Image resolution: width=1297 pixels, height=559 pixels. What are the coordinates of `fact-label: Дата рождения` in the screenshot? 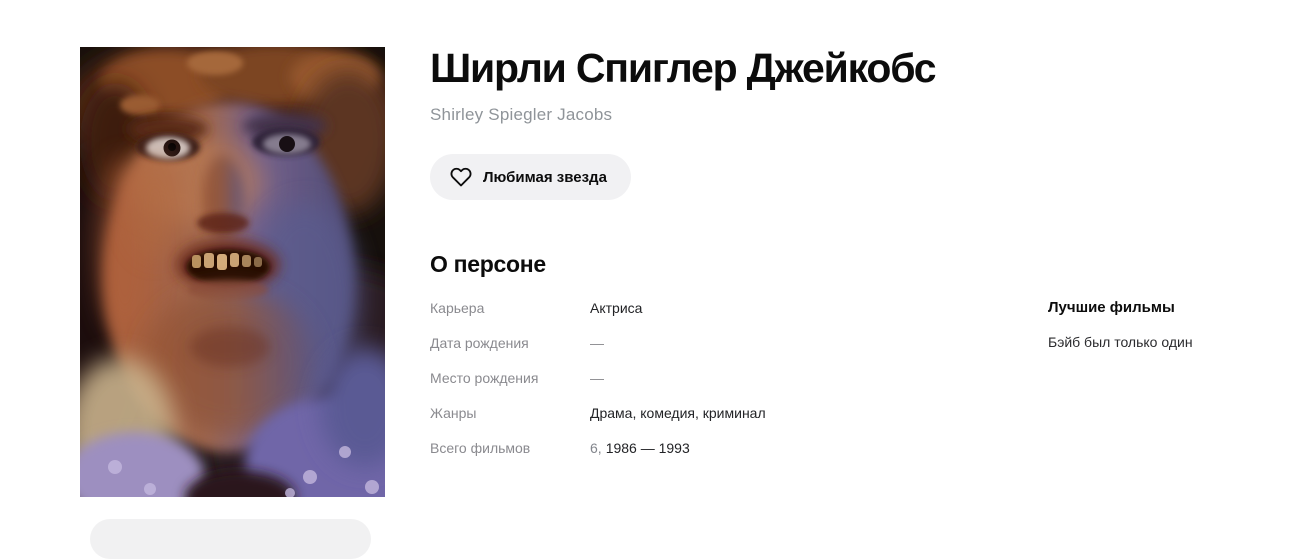 It's located at (479, 343).